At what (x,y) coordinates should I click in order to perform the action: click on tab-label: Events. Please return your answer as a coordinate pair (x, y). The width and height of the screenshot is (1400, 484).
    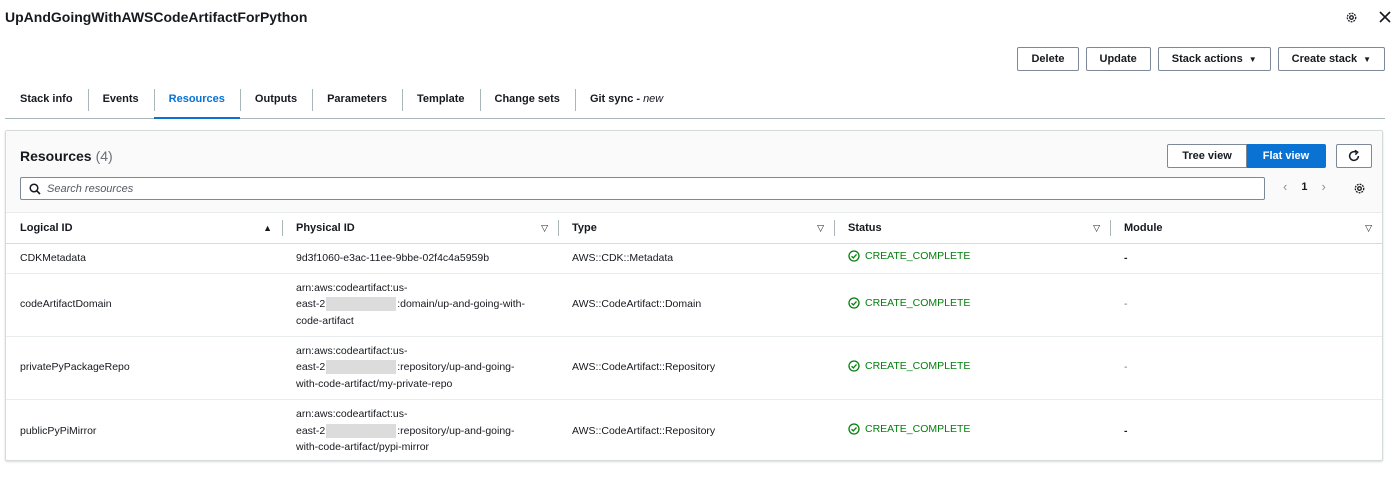
    Looking at the image, I should click on (120, 99).